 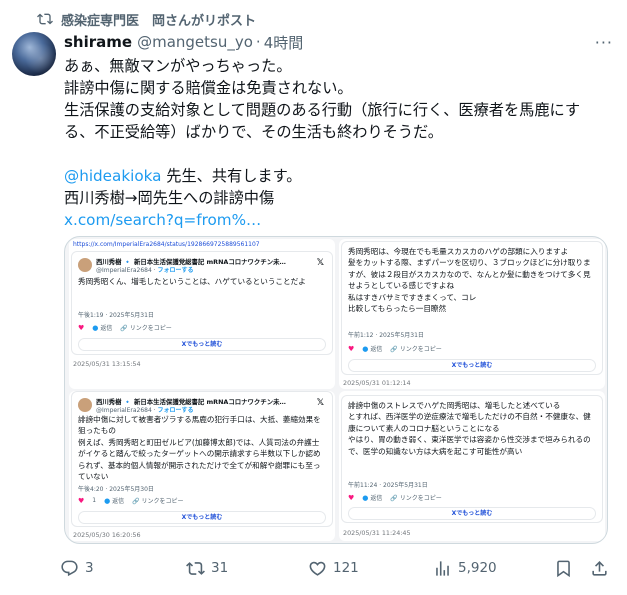 What do you see at coordinates (477, 568) in the screenshot?
I see `view-count: 5,920` at bounding box center [477, 568].